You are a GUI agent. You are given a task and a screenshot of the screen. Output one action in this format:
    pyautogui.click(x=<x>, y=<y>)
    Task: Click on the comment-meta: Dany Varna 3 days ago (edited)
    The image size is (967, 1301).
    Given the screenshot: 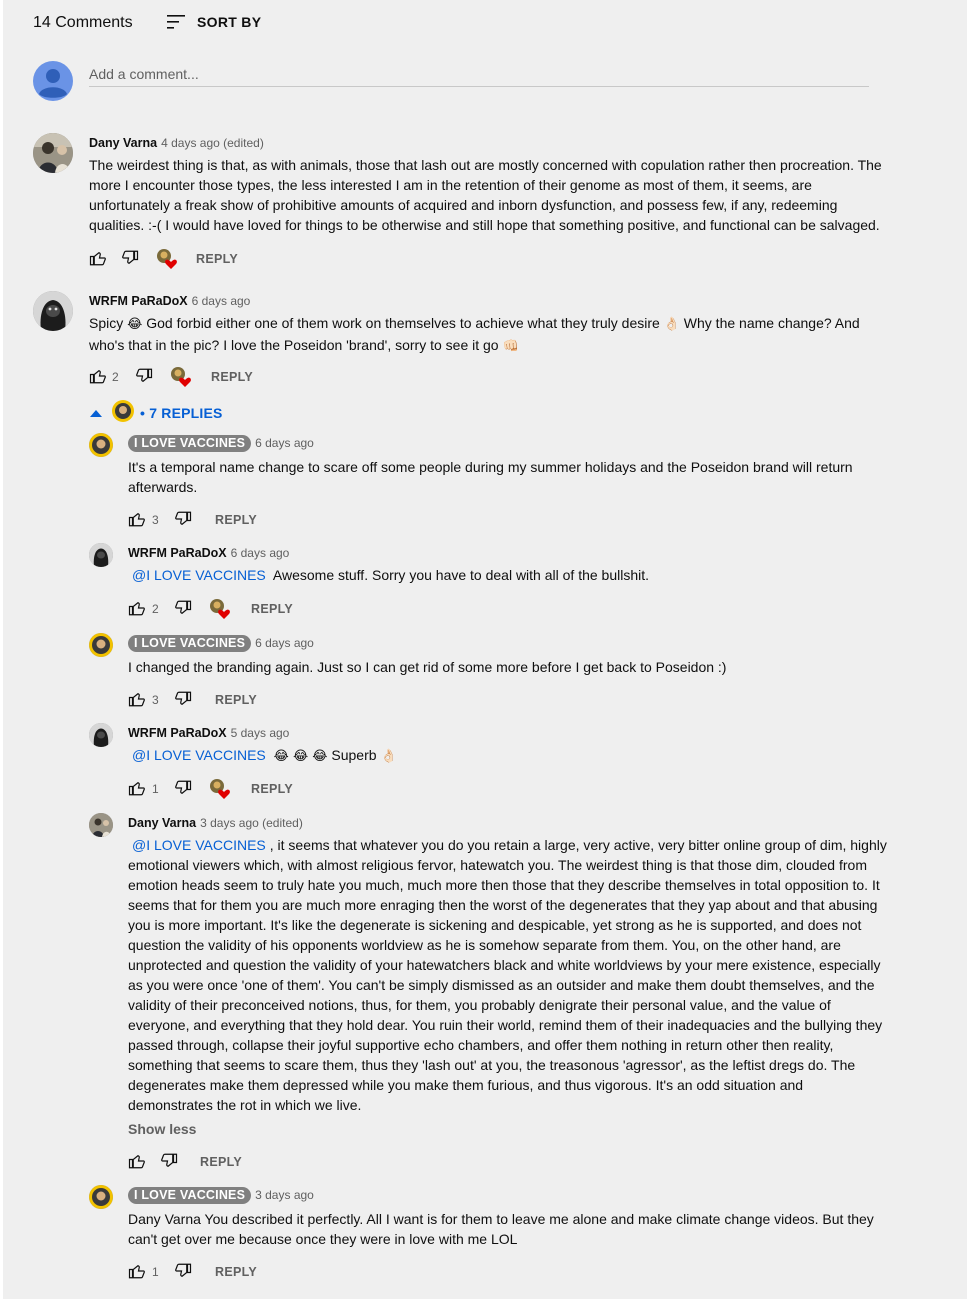 What is the action you would take?
    pyautogui.click(x=215, y=823)
    